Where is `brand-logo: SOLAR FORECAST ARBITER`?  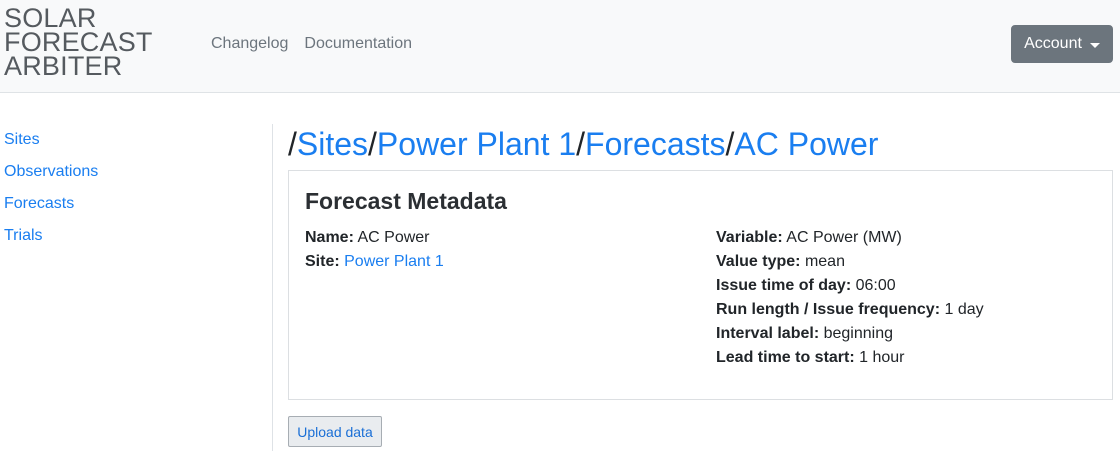 brand-logo: SOLAR FORECAST ARBITER is located at coordinates (78, 43).